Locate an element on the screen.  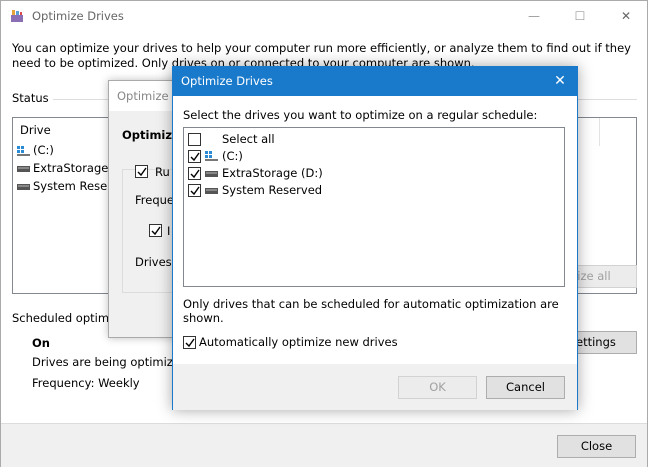
main-footer: Close is located at coordinates (324, 445).